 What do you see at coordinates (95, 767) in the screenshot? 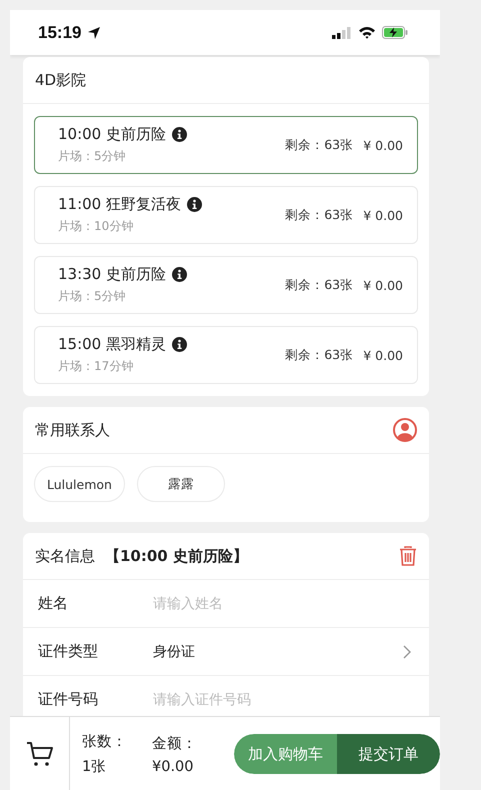
I see `ticket-count: 1张` at bounding box center [95, 767].